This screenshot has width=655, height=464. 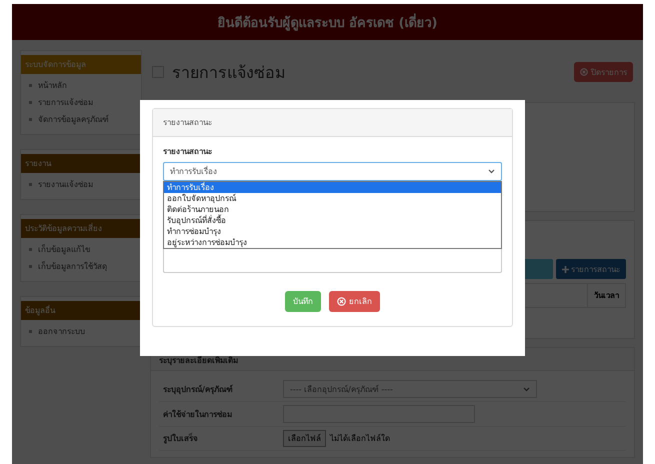 I want to click on column-header: วันเวลา, so click(x=606, y=295).